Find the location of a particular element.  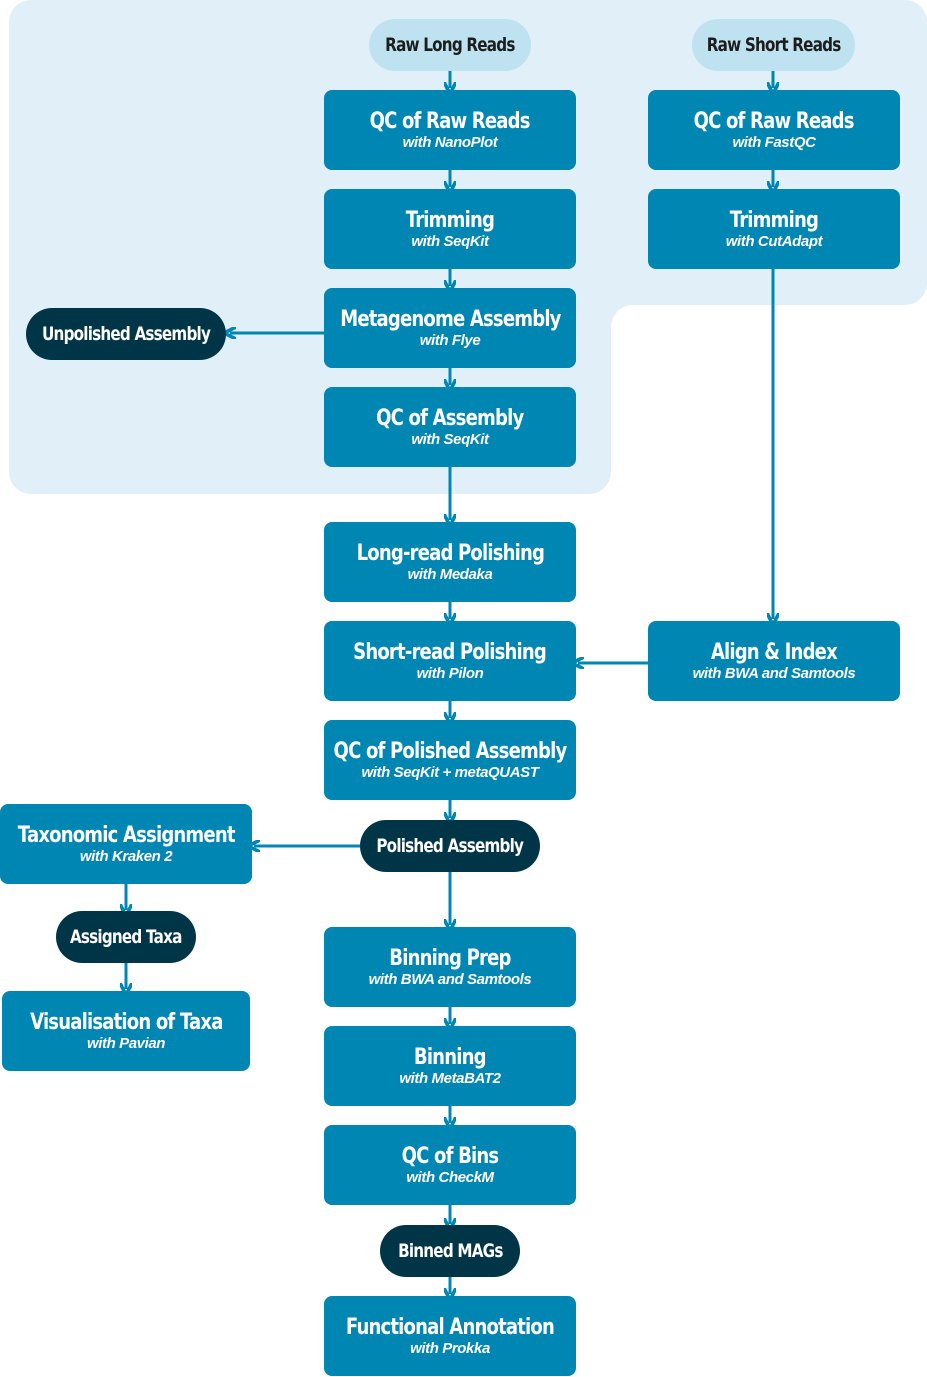

step-tool: with SeqKit + metaQUAST is located at coordinates (450, 772).